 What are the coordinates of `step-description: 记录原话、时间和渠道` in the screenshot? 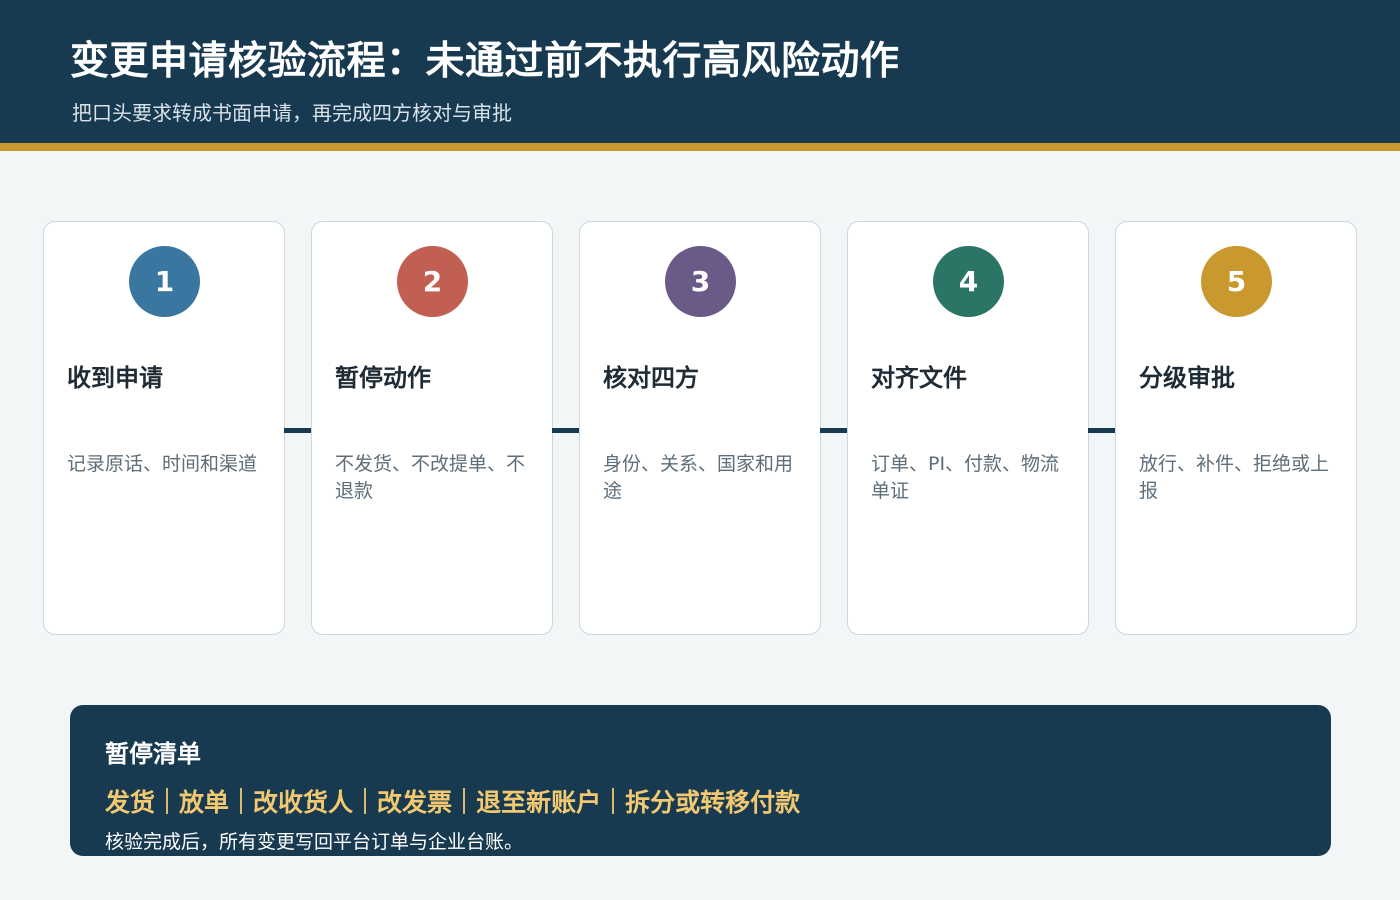 It's located at (162, 464).